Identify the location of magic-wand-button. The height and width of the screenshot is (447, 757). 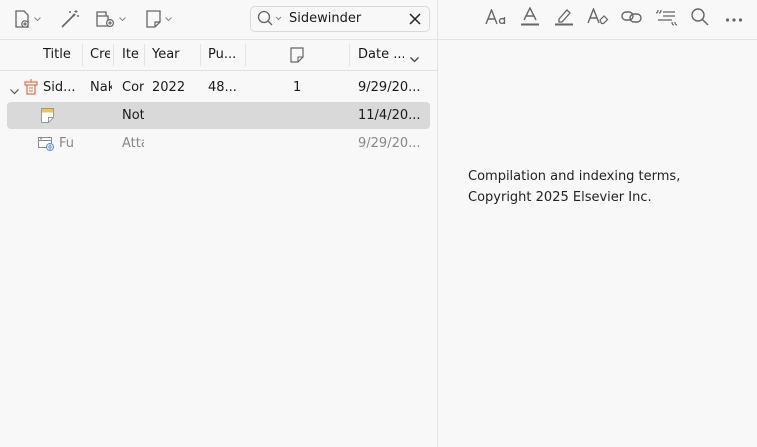
(70, 19).